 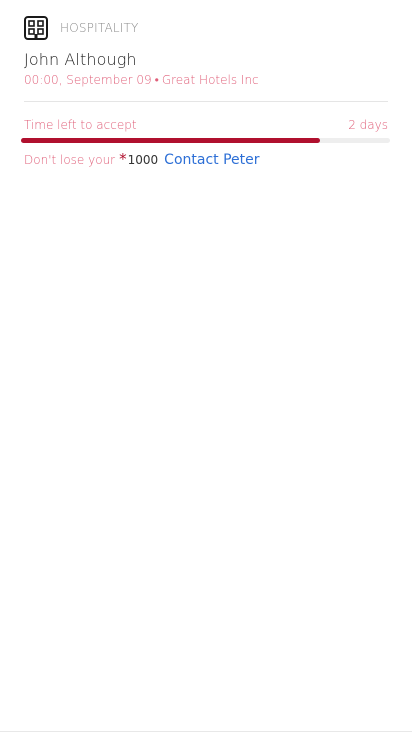 I want to click on contact-link: Contact Peter, so click(x=211, y=160).